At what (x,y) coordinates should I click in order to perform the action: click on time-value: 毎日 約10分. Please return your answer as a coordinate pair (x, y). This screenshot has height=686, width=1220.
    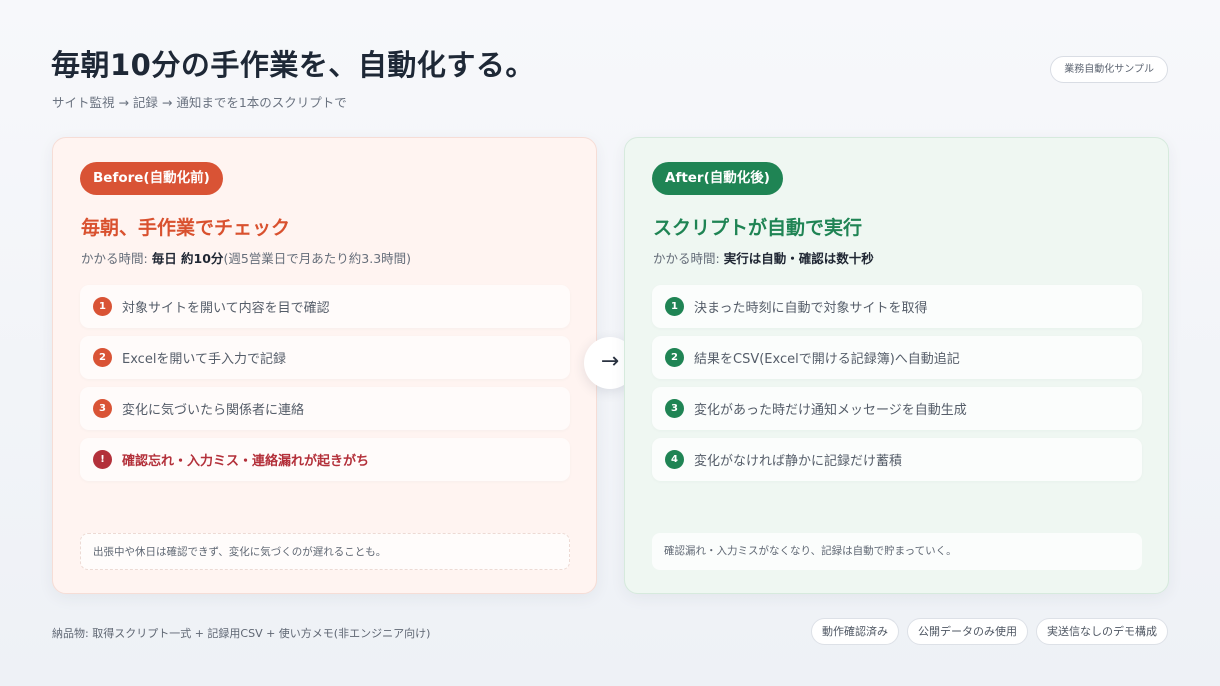
    Looking at the image, I should click on (187, 258).